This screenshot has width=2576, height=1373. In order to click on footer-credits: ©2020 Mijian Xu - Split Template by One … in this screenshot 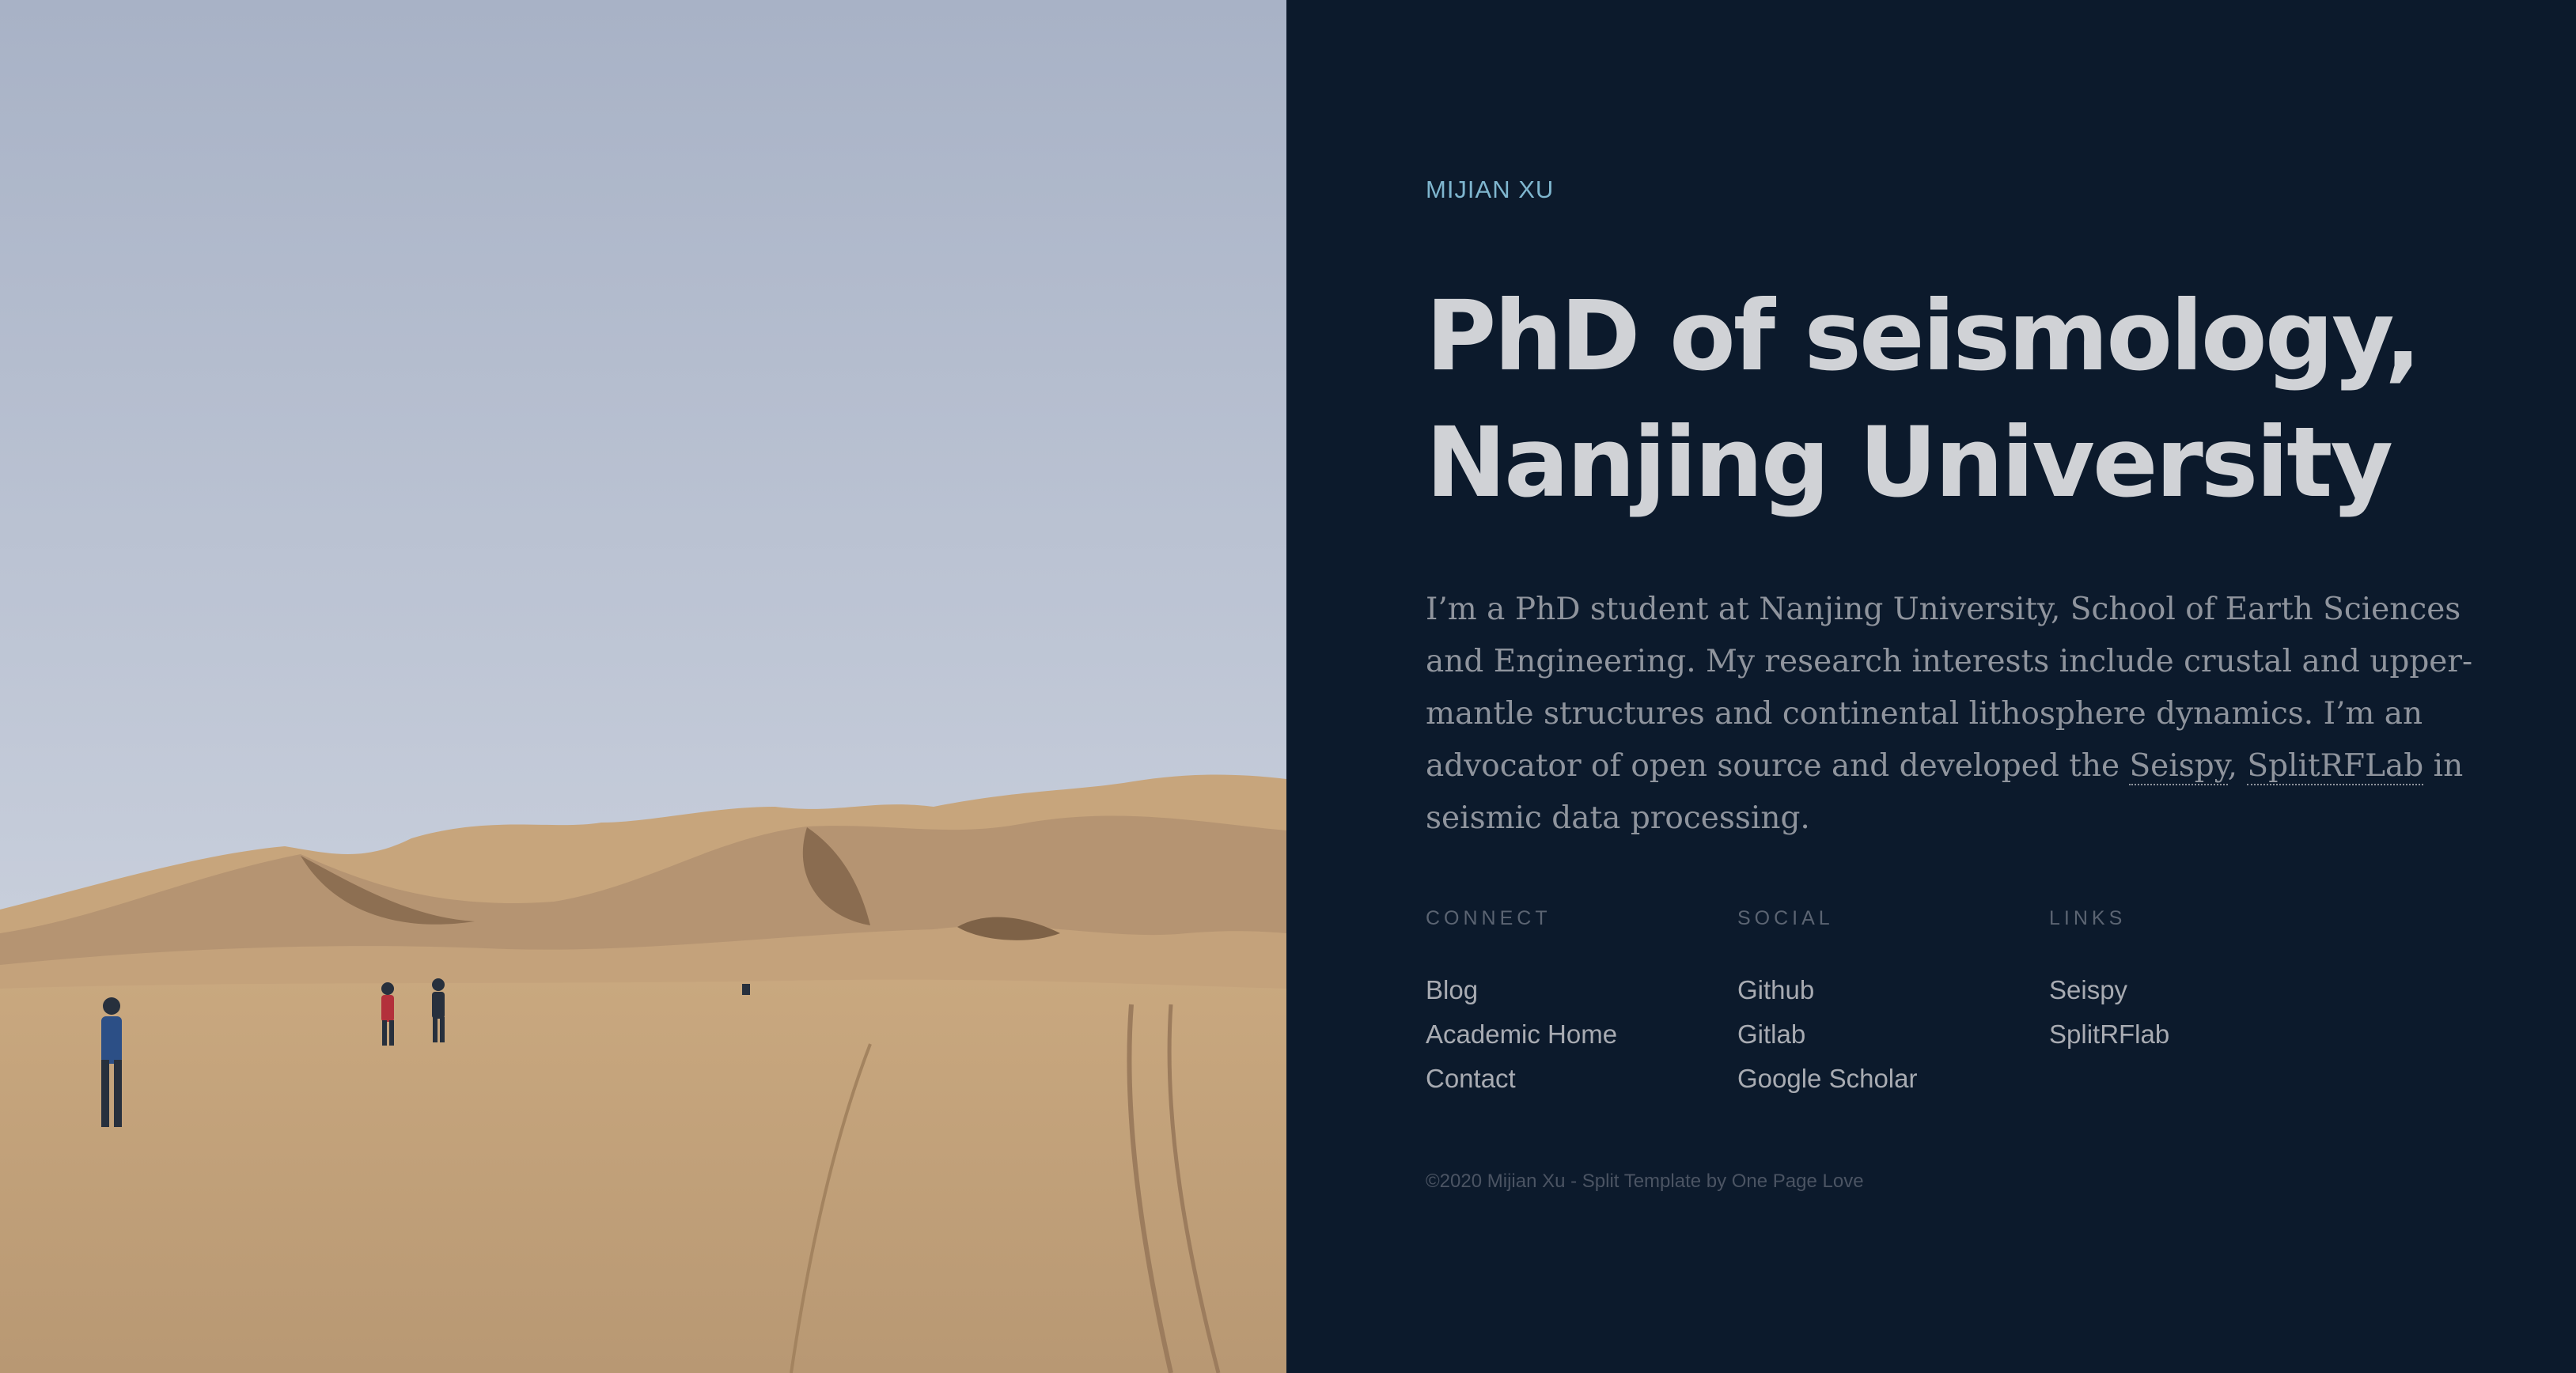, I will do `click(1645, 1181)`.